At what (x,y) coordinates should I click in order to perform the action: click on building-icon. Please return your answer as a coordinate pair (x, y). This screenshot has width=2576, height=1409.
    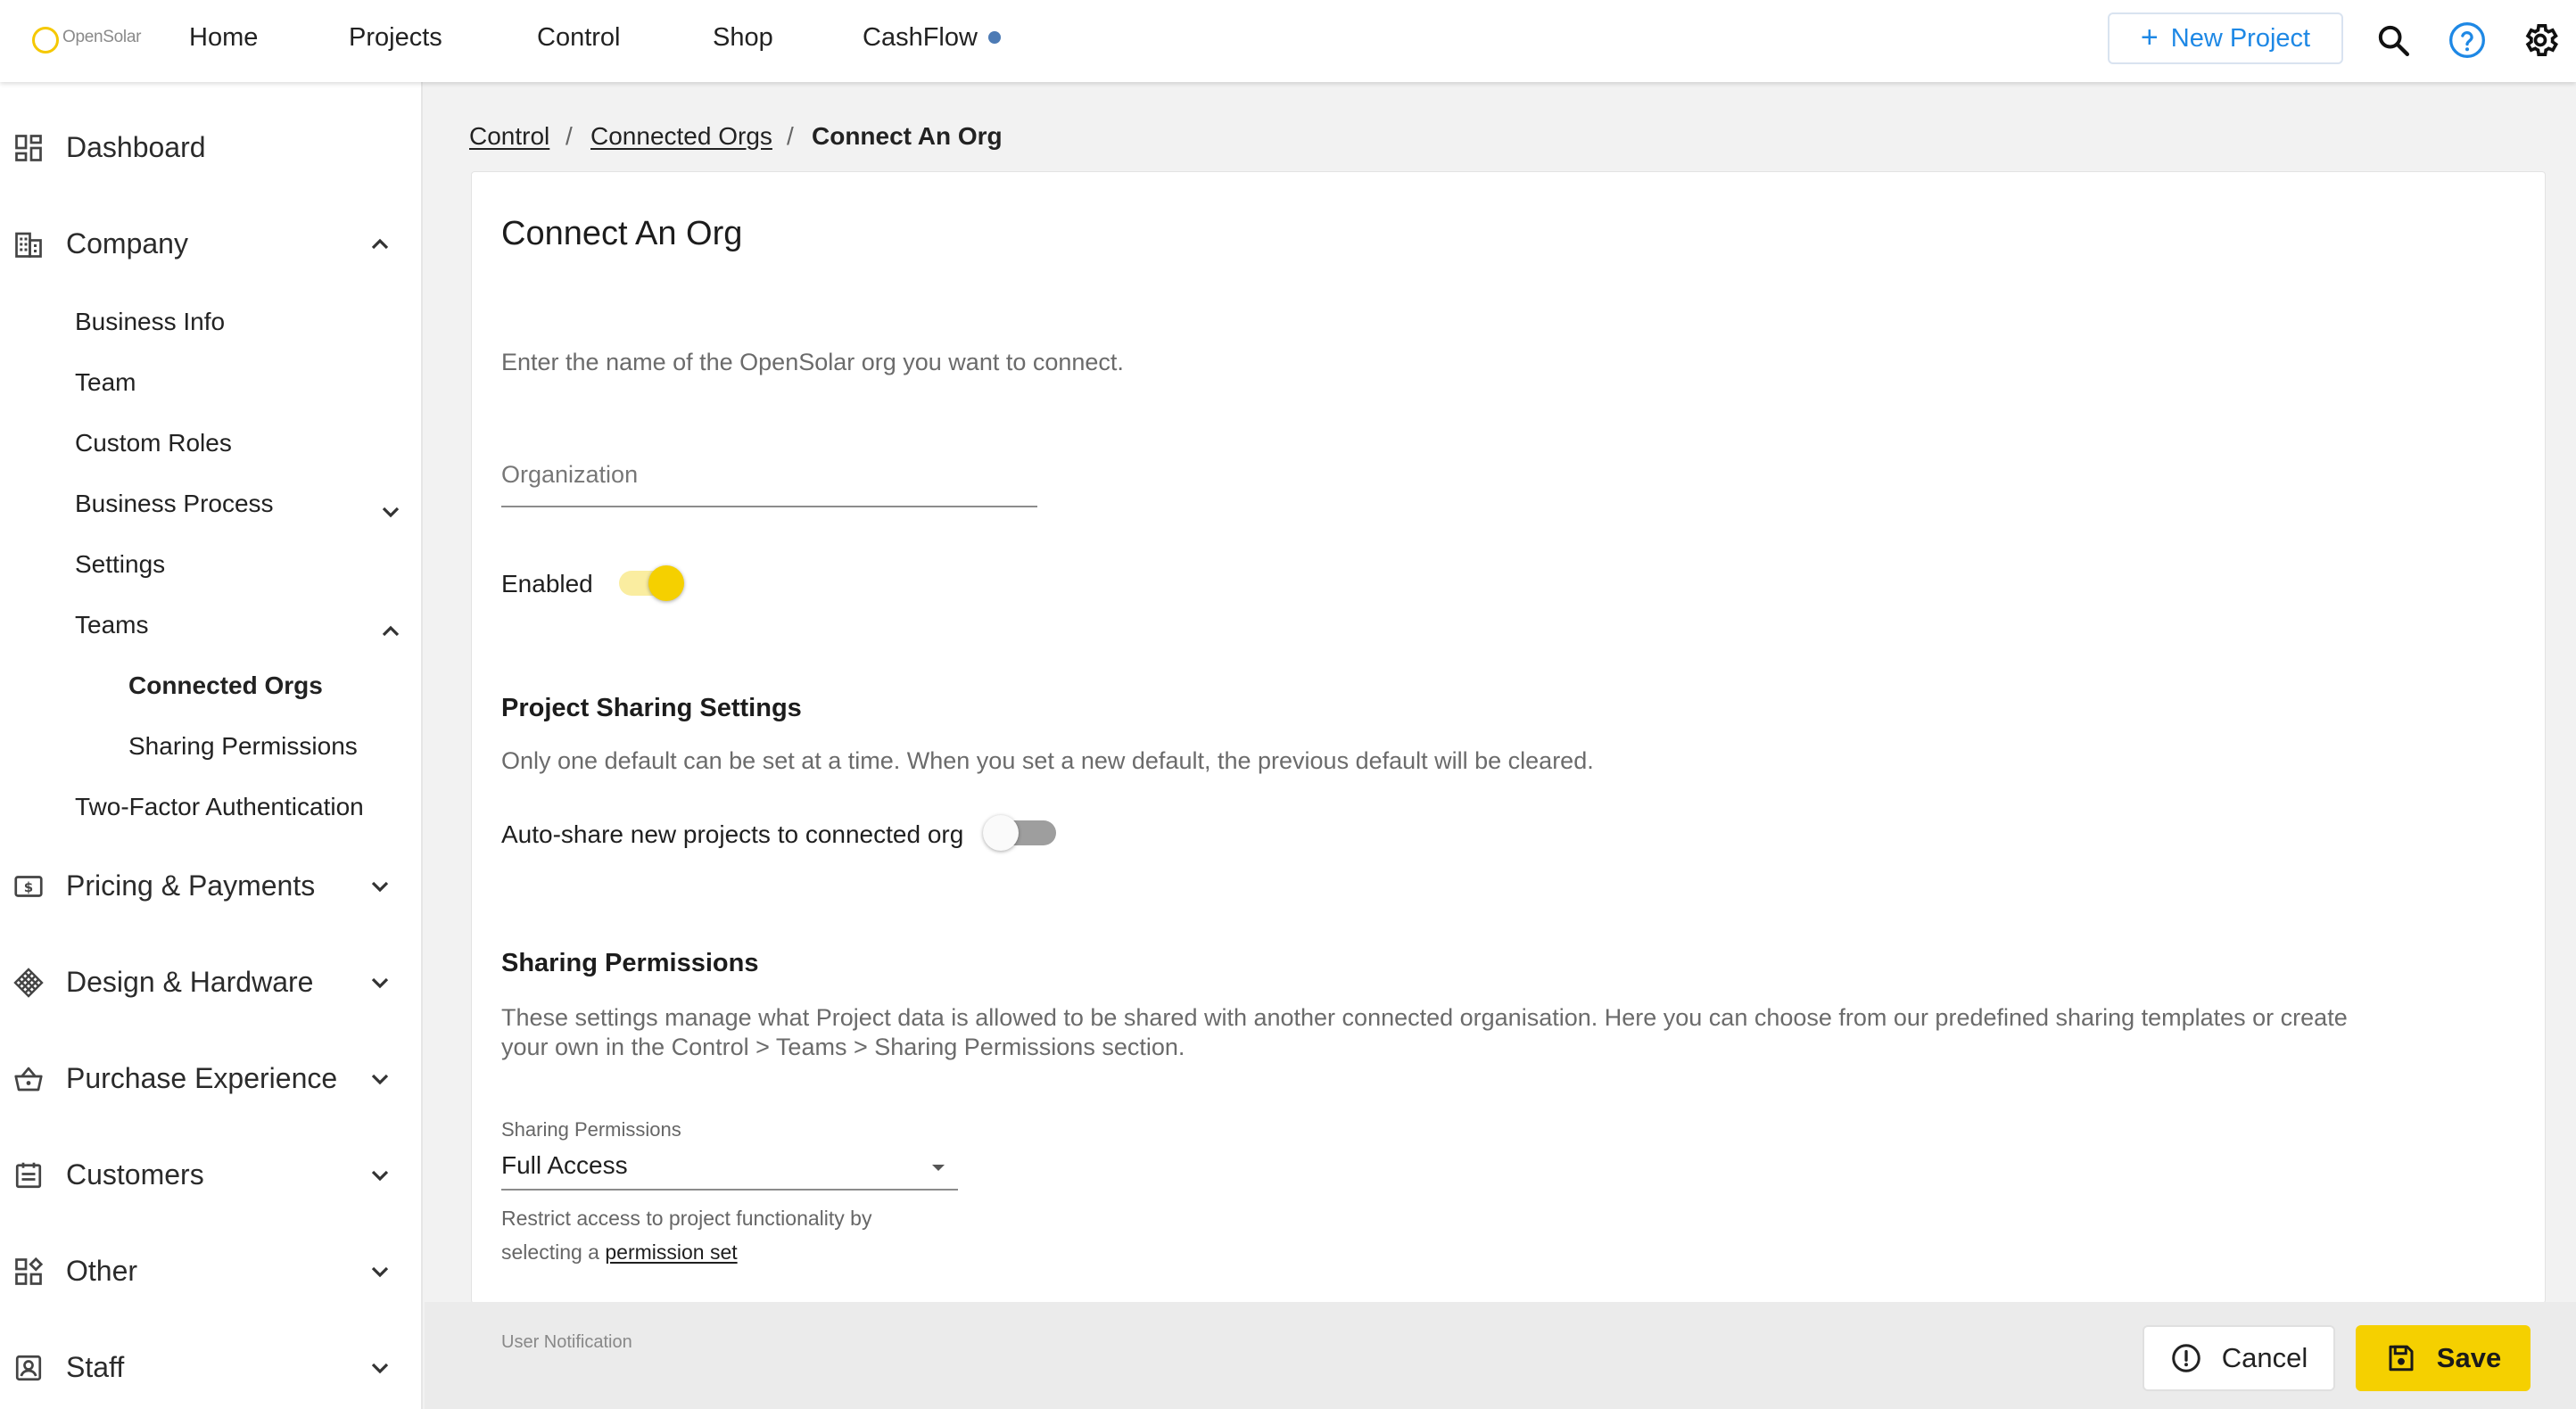
    Looking at the image, I should click on (29, 245).